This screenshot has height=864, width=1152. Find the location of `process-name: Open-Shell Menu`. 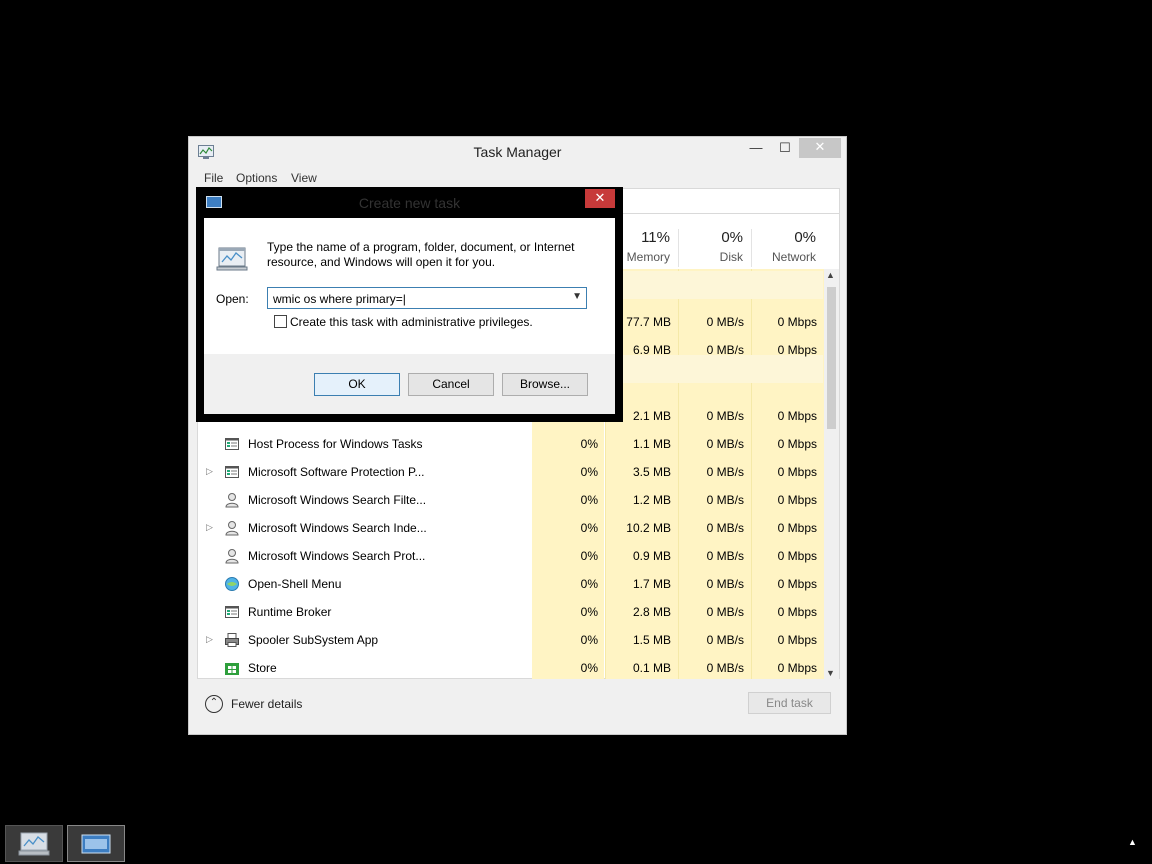

process-name: Open-Shell Menu is located at coordinates (295, 584).